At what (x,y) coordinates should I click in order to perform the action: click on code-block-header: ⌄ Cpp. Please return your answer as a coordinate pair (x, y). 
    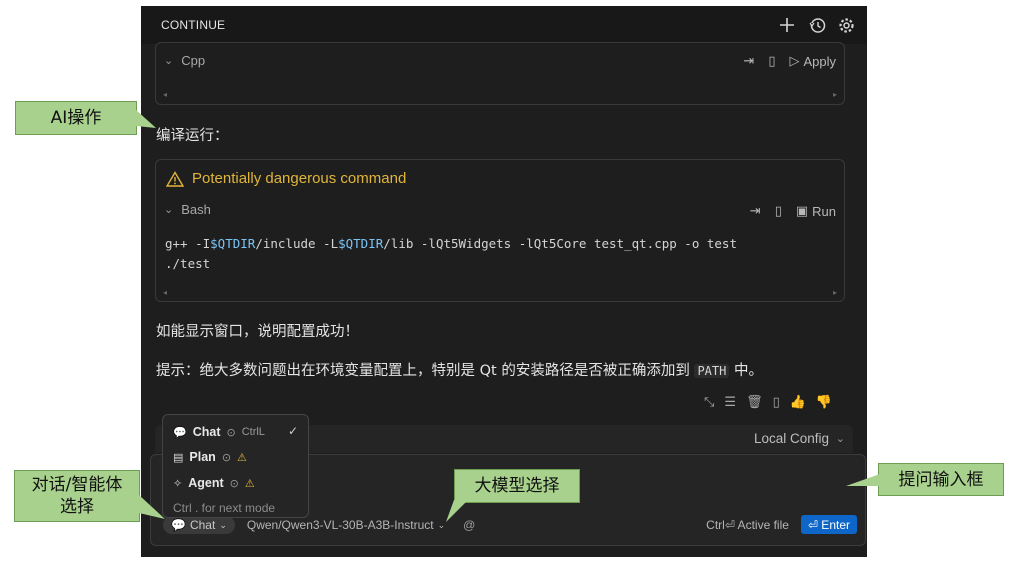
    Looking at the image, I should click on (184, 60).